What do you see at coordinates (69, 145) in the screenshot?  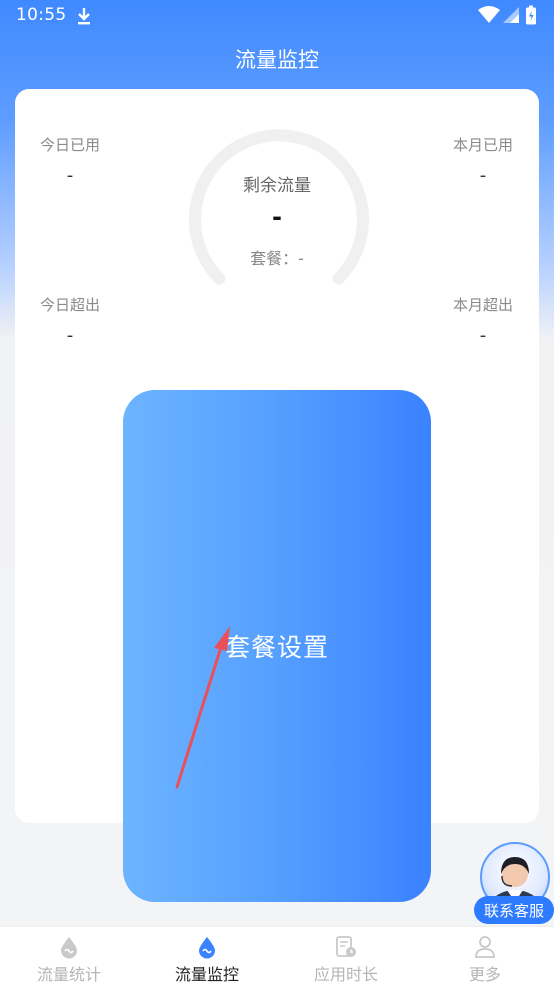 I see `today-used-label: 今日已用` at bounding box center [69, 145].